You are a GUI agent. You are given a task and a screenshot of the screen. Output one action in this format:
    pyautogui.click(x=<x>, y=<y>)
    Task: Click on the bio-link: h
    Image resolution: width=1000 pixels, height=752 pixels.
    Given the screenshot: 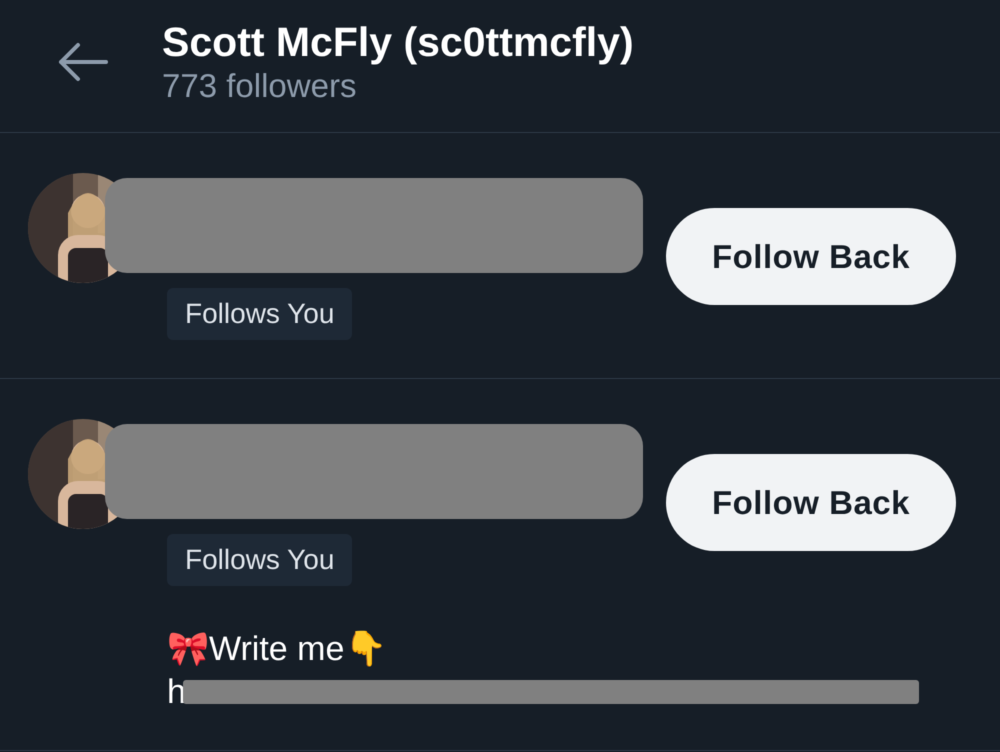 What is the action you would take?
    pyautogui.click(x=176, y=692)
    